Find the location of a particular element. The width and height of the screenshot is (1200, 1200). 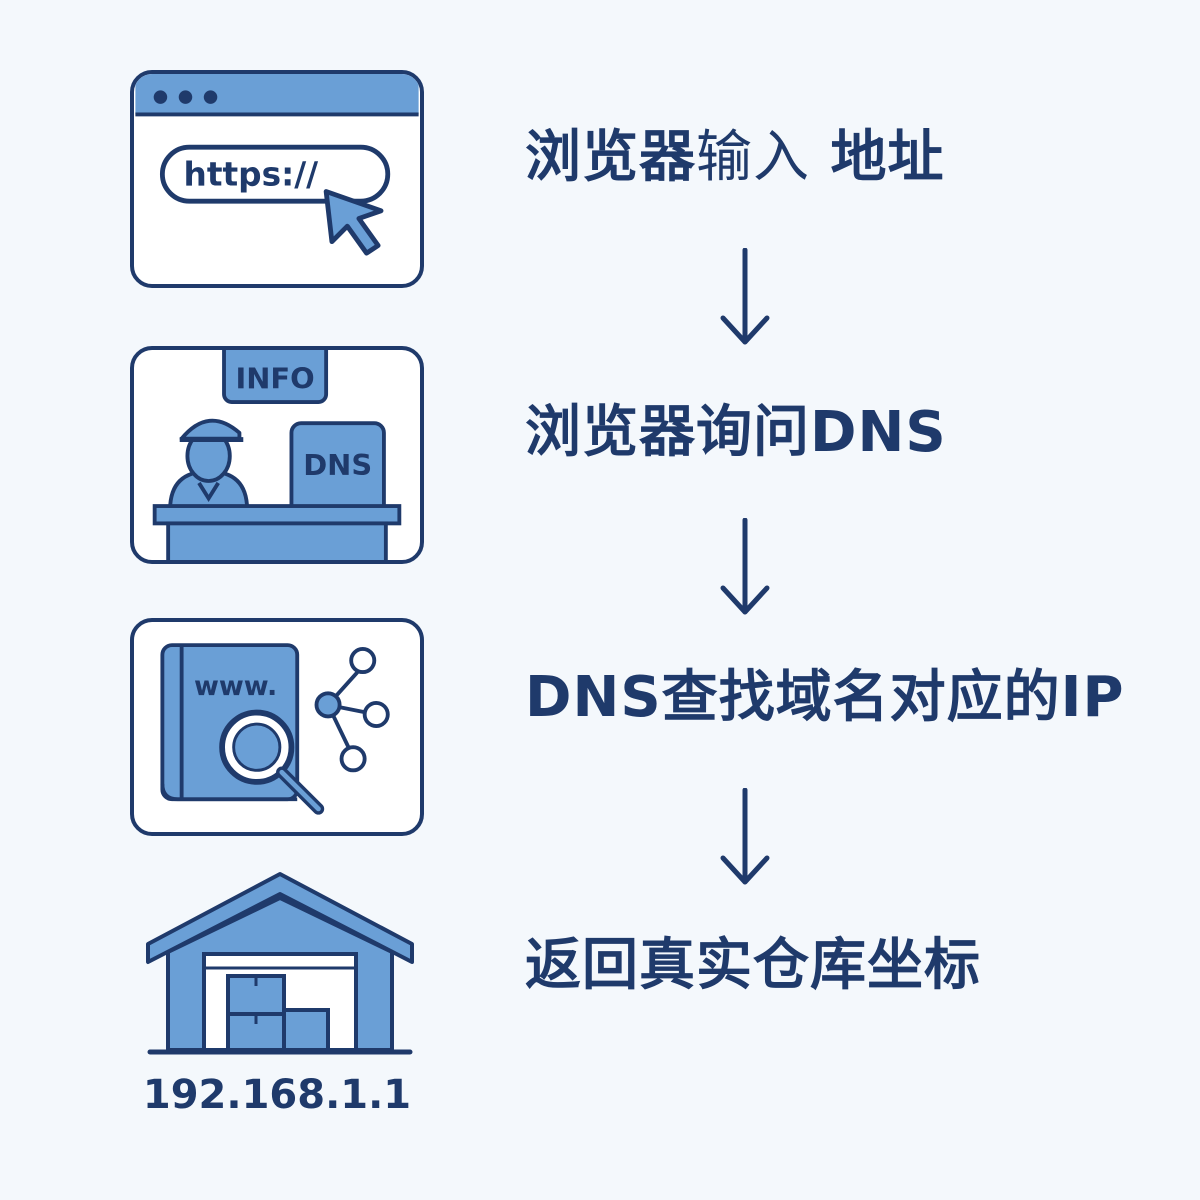

dns-info-desk-icon: INFO DNS is located at coordinates (277, 455).